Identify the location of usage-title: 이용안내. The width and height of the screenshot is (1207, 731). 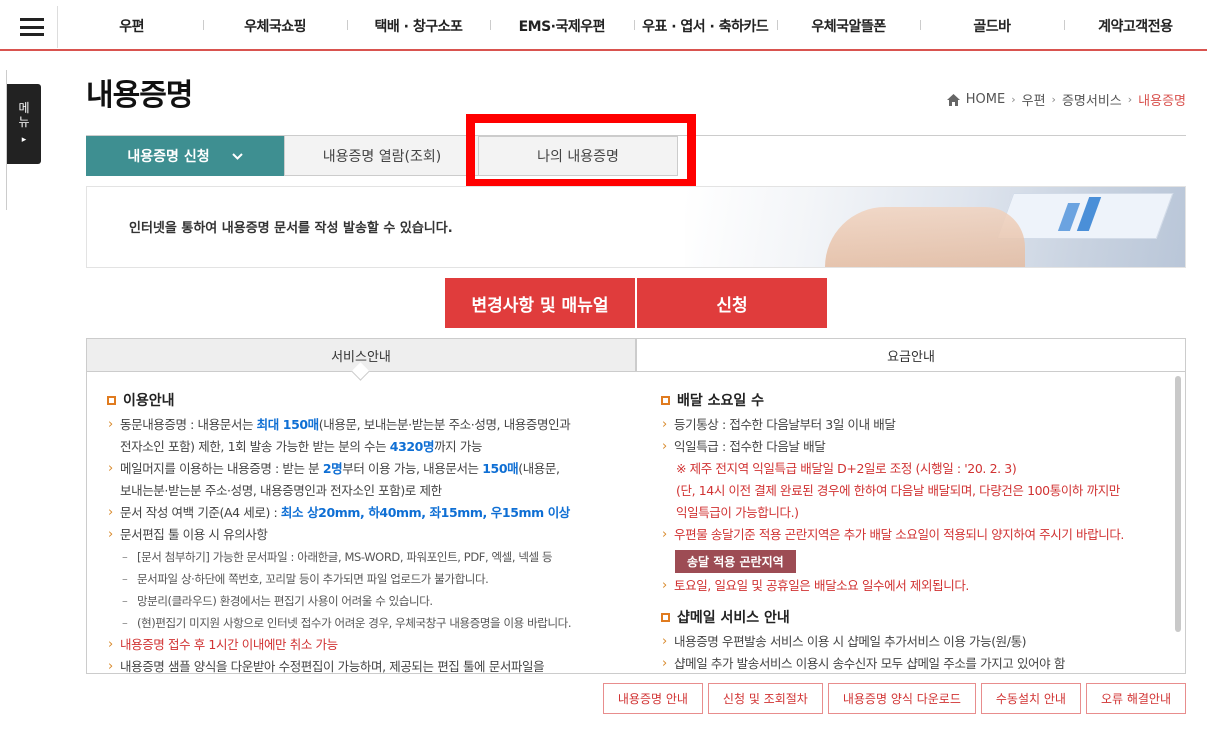
(149, 401).